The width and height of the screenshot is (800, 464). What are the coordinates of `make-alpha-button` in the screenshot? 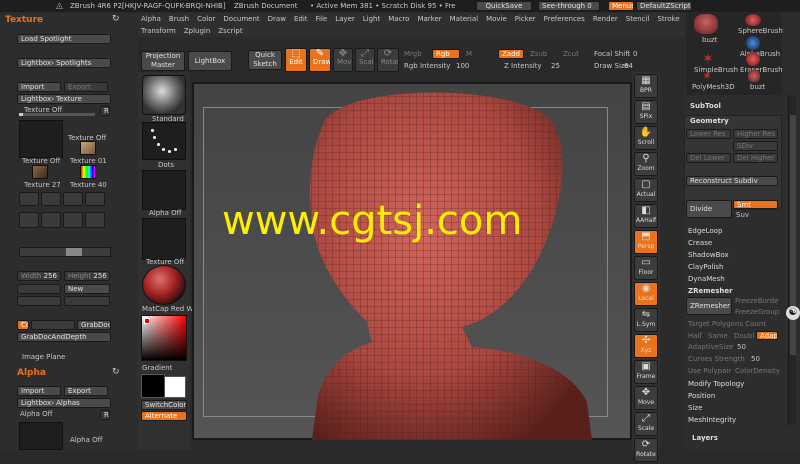 It's located at (87, 301).